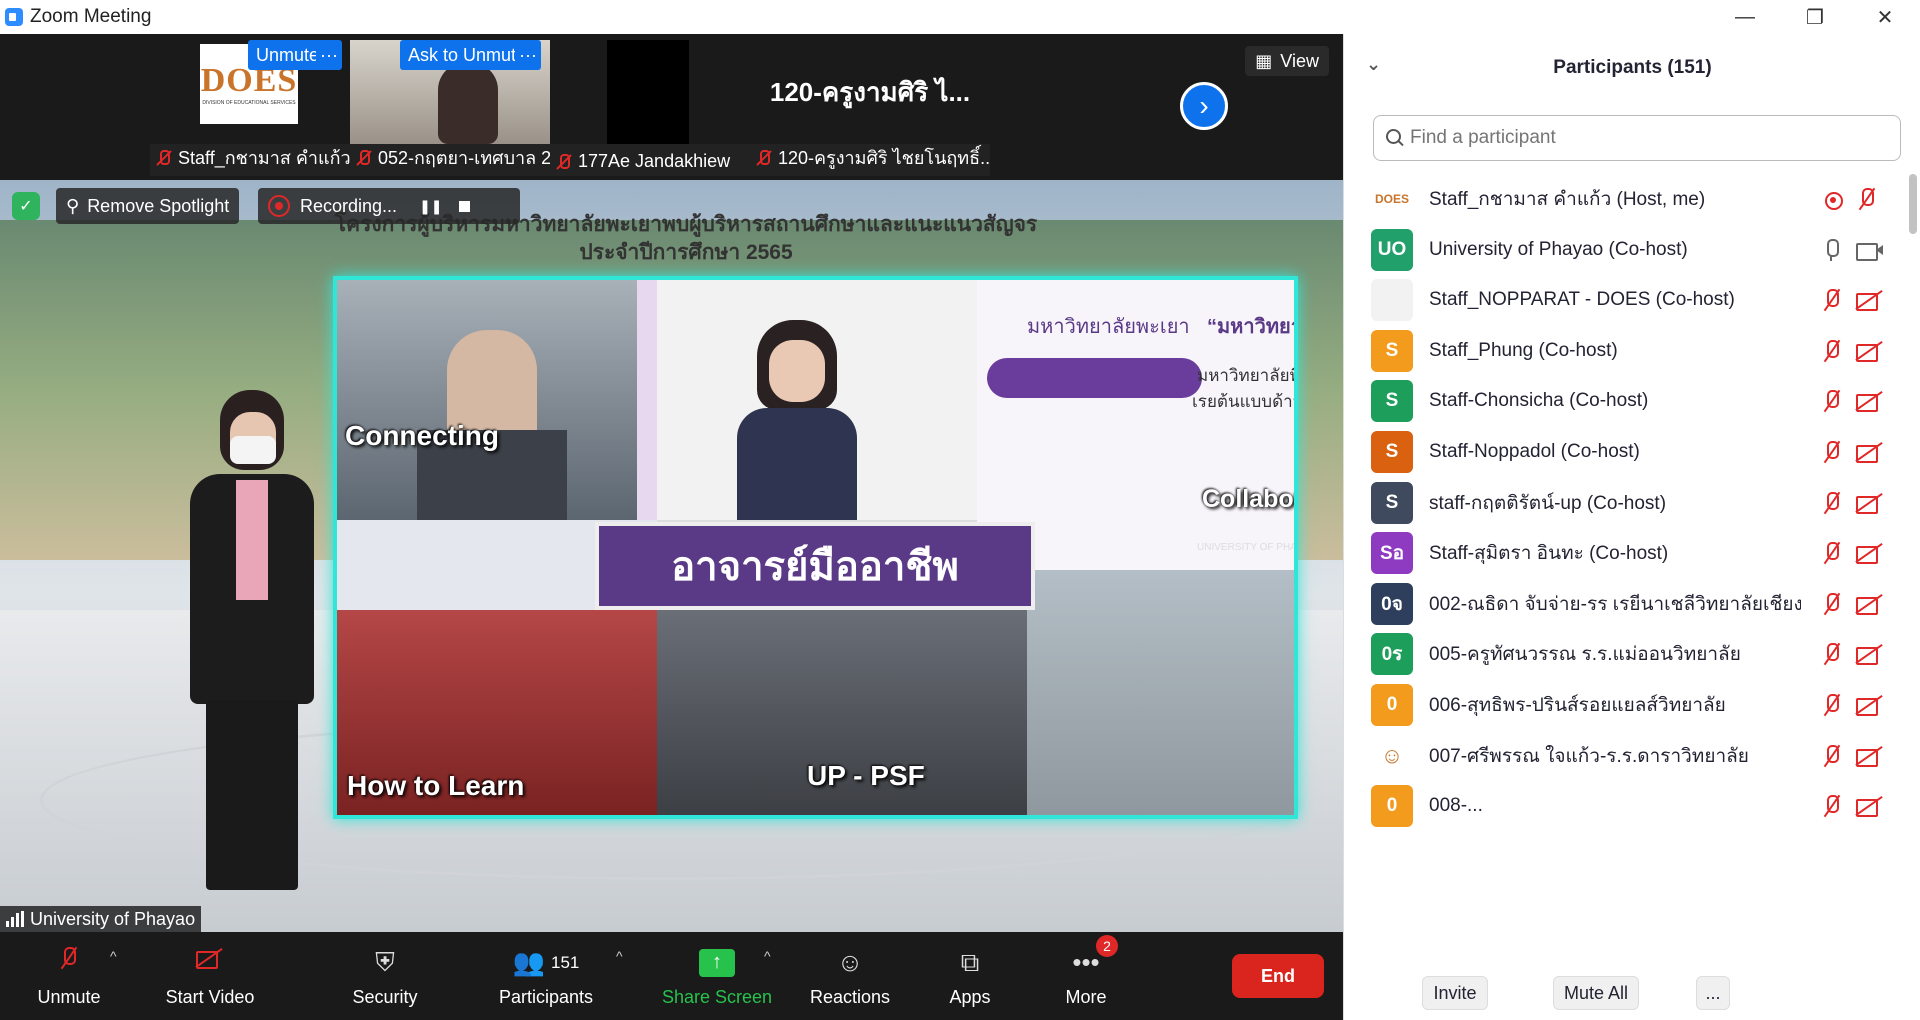 The height and width of the screenshot is (1020, 1920). I want to click on participant-name: Staff-Chonsicha (Co-host), so click(1539, 401).